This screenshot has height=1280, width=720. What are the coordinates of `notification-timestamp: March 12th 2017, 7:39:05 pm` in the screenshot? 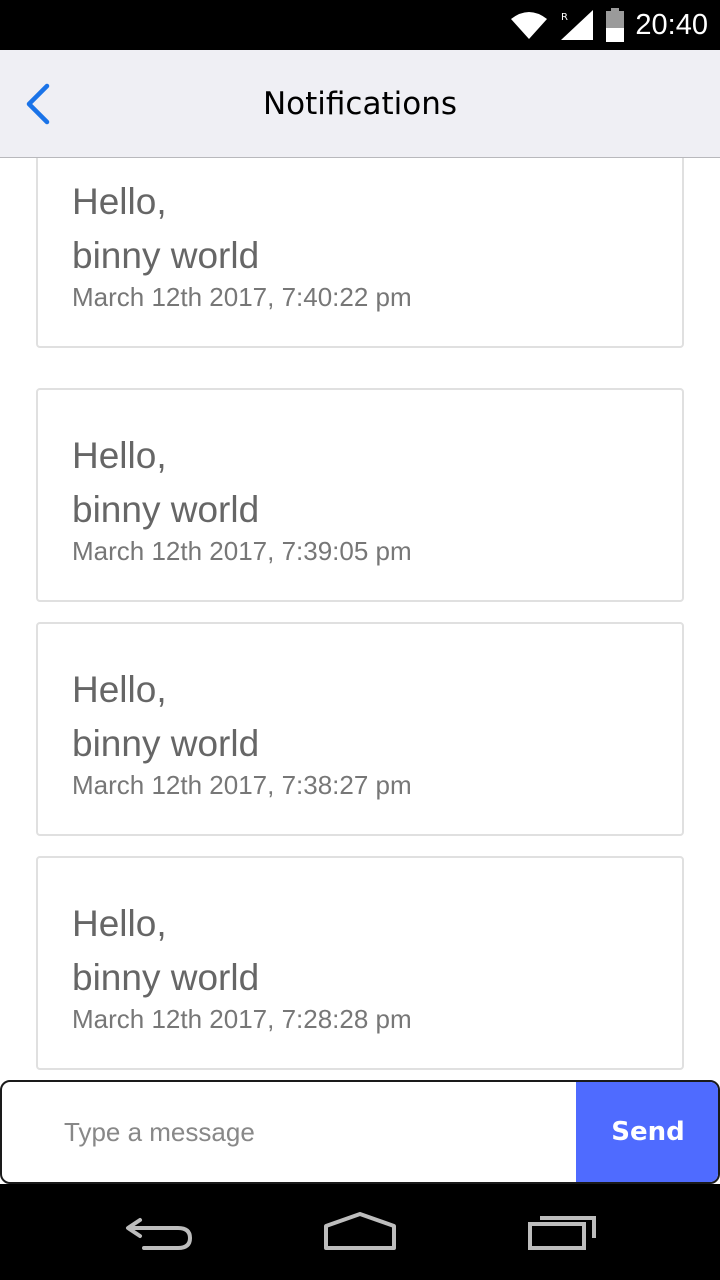 It's located at (242, 551).